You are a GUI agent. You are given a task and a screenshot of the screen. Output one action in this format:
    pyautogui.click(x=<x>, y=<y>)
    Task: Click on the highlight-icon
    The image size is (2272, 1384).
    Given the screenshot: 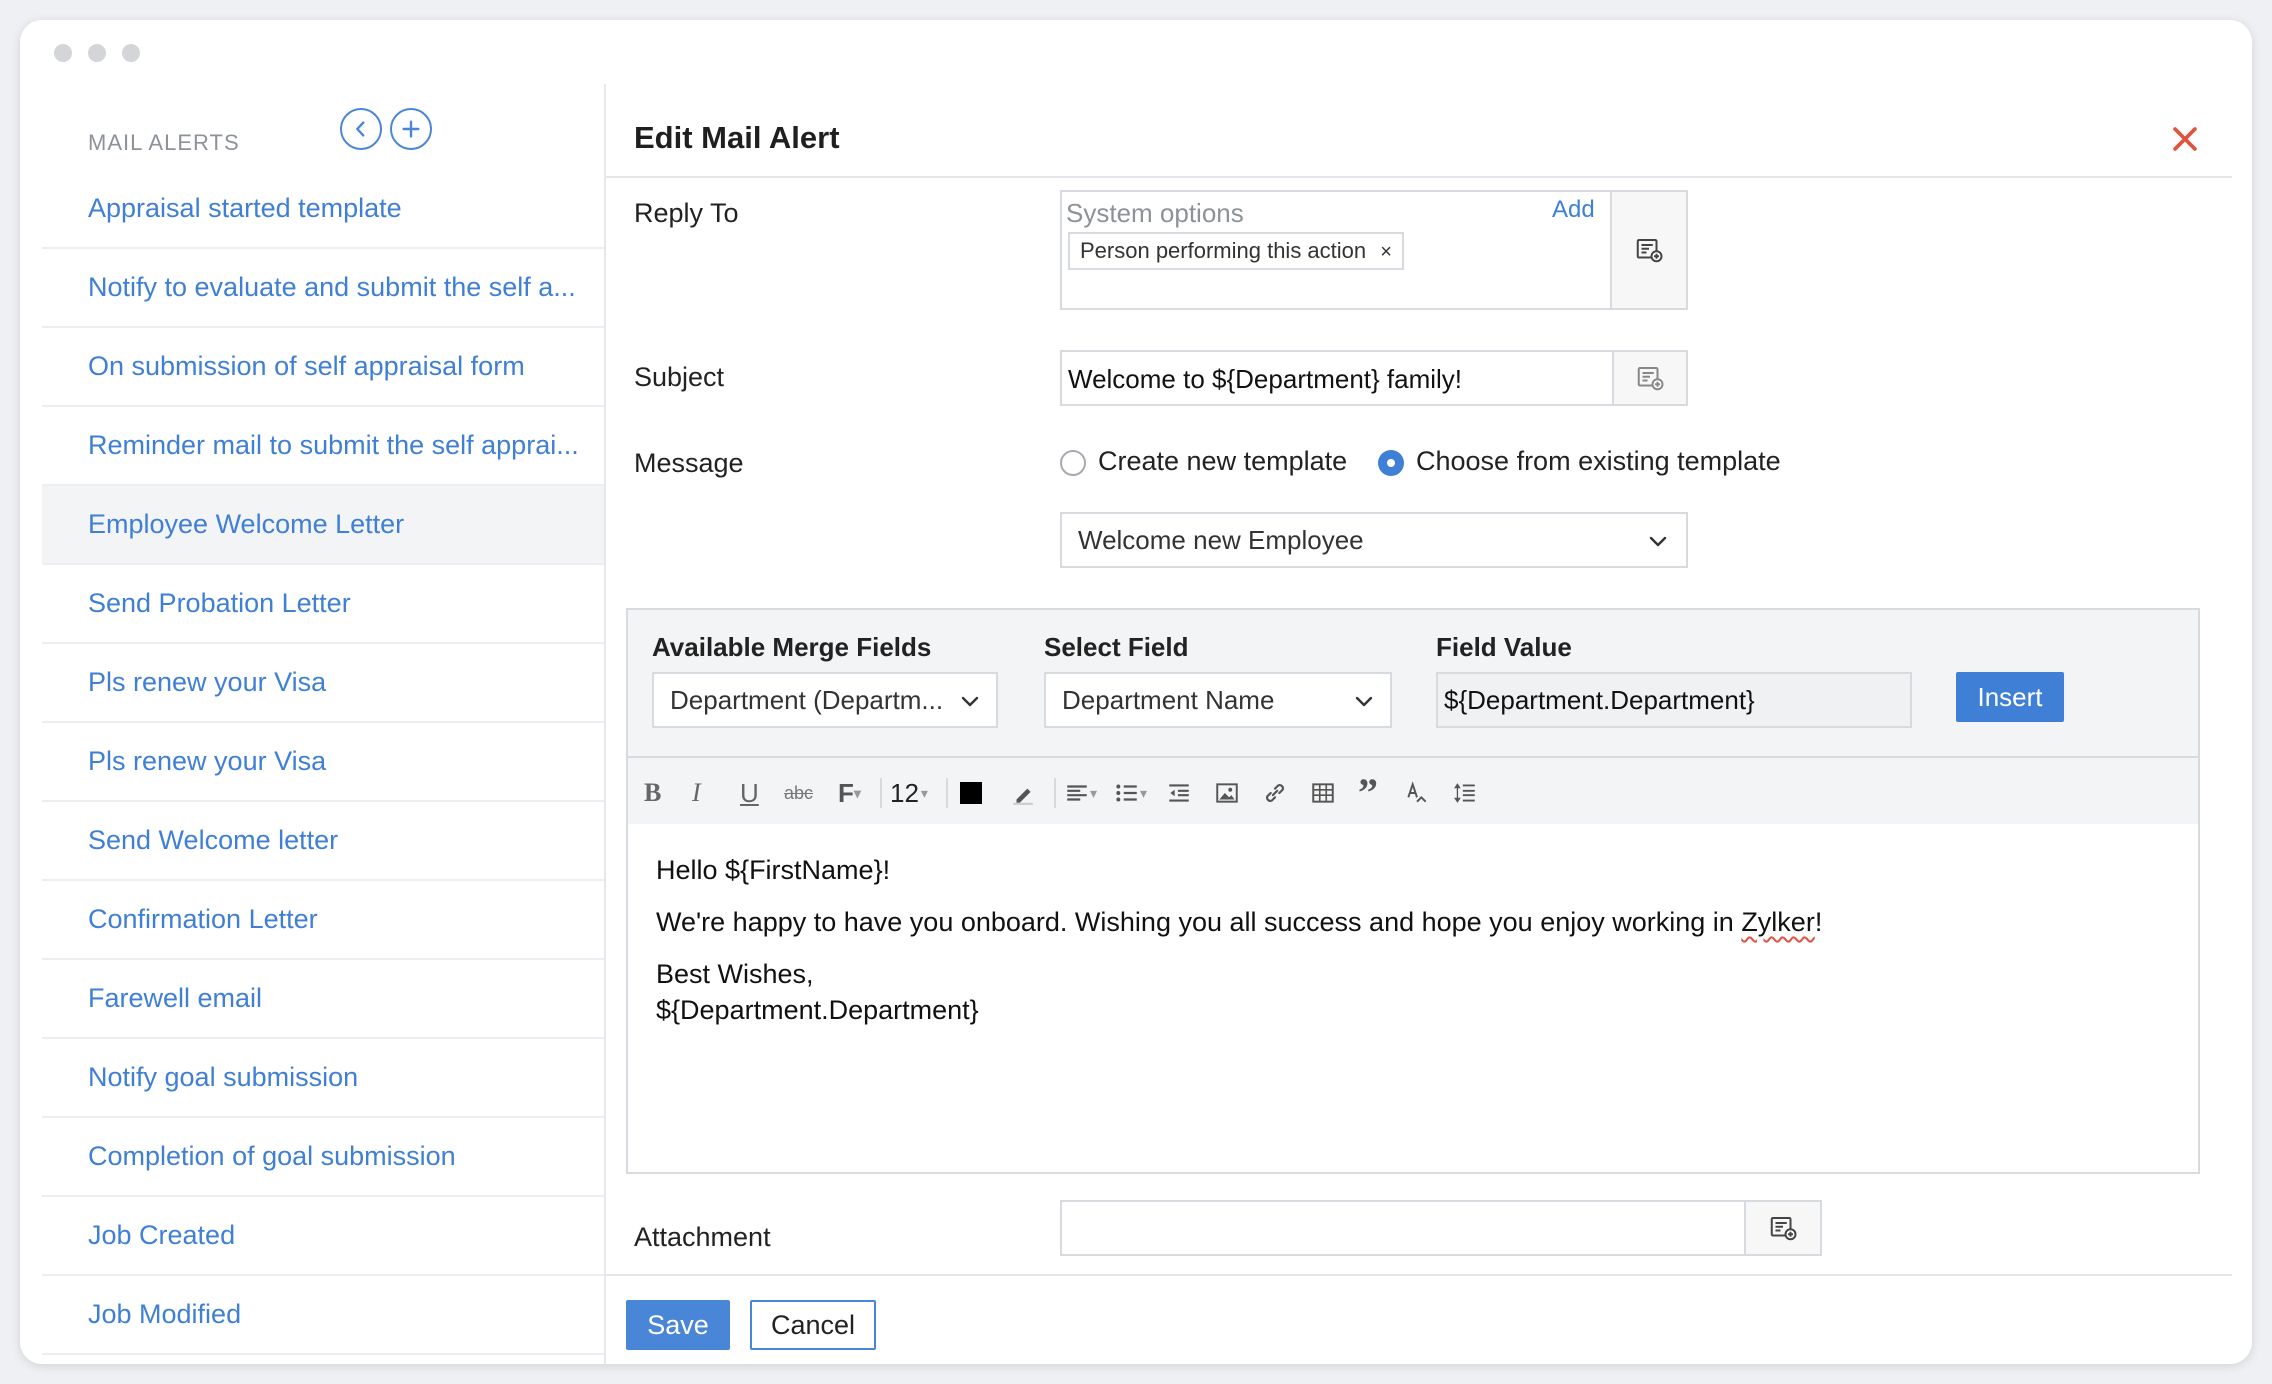 What is the action you would take?
    pyautogui.click(x=1023, y=793)
    